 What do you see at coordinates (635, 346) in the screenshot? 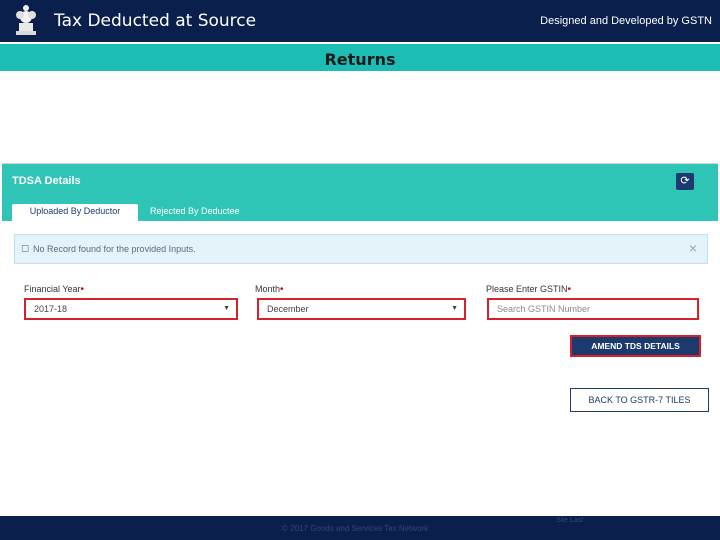
I see `amend-tds-details-button: AMEND TDS DETAILS` at bounding box center [635, 346].